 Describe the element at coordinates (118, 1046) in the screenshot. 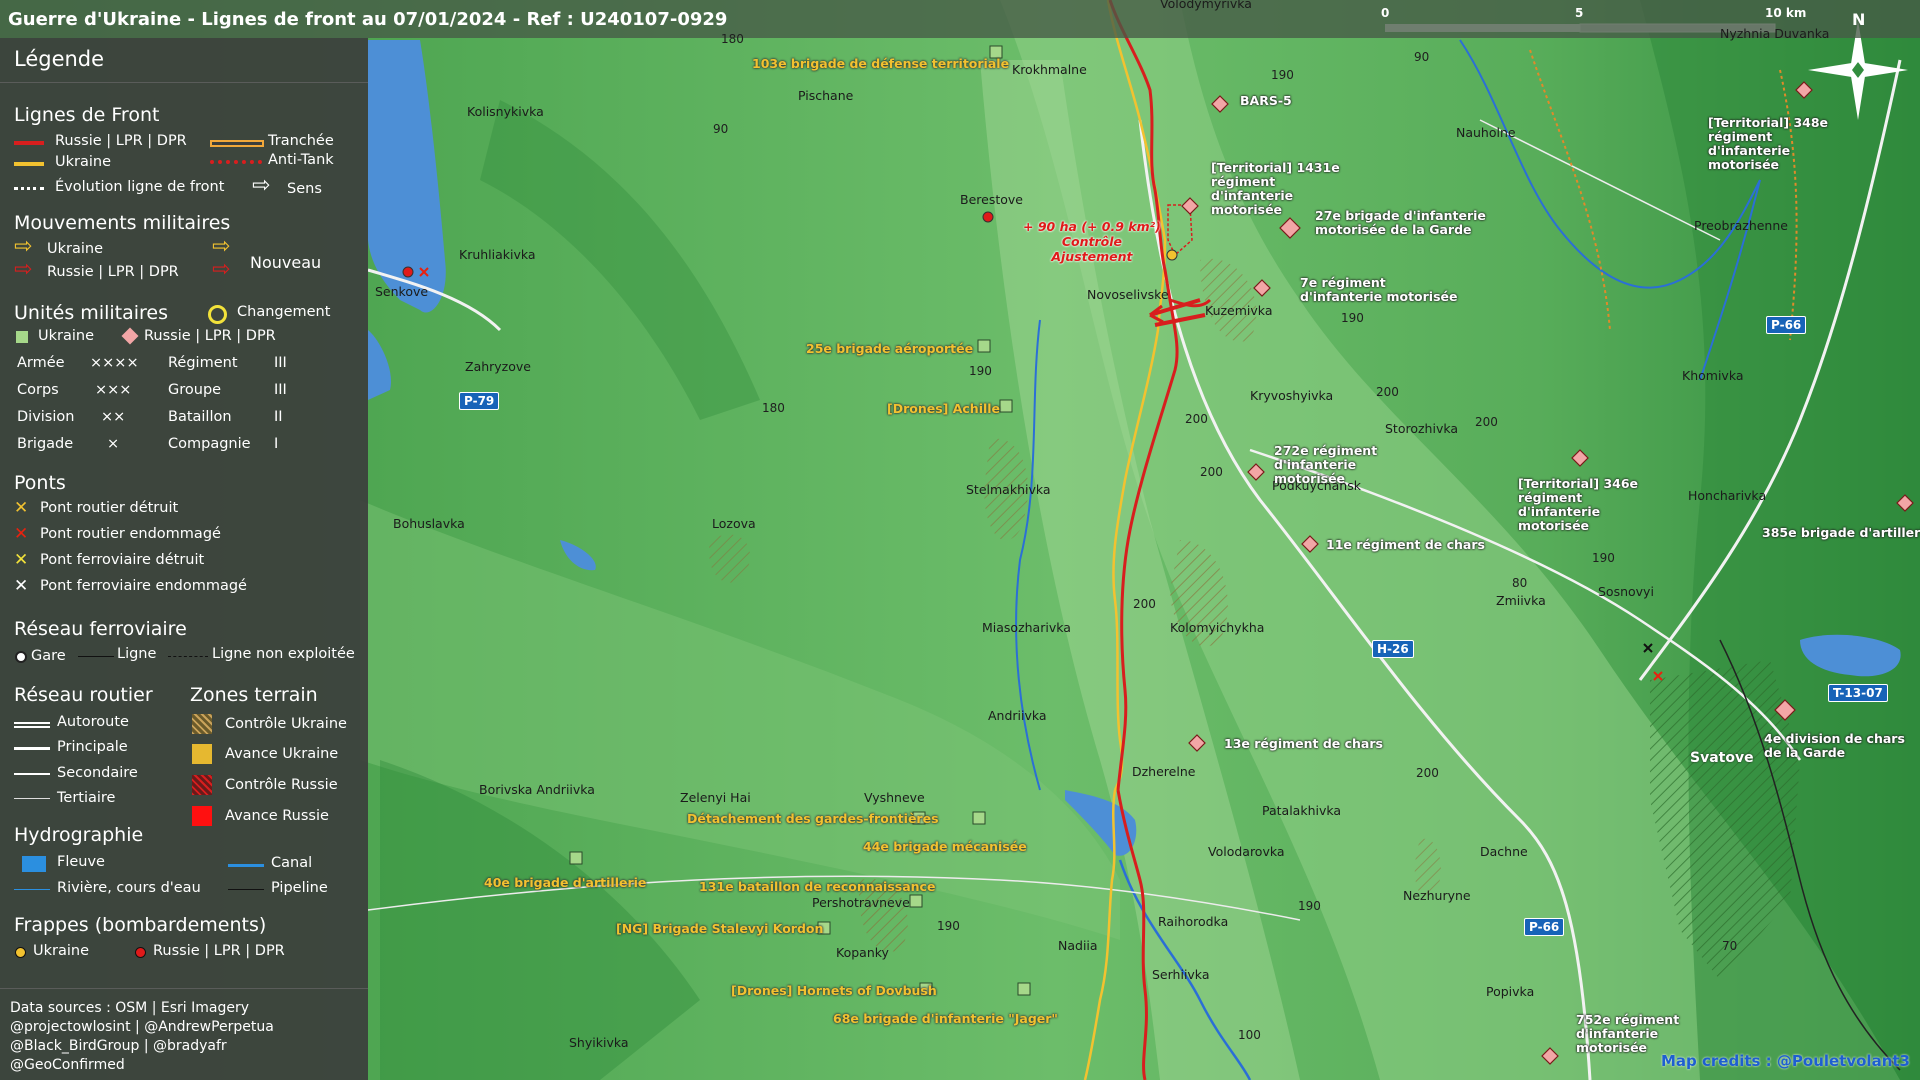

I see `source-line: @Black_BirdGroup | @bradyafr` at that location.